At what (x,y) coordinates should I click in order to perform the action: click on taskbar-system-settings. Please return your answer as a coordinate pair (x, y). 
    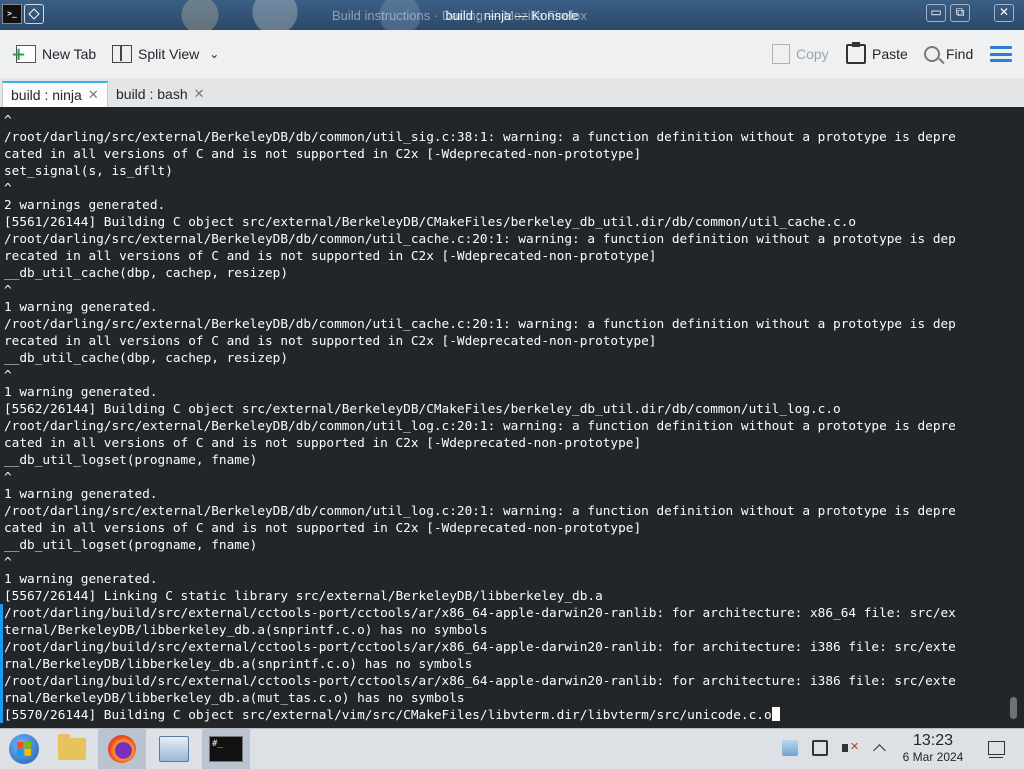
    Looking at the image, I should click on (174, 749).